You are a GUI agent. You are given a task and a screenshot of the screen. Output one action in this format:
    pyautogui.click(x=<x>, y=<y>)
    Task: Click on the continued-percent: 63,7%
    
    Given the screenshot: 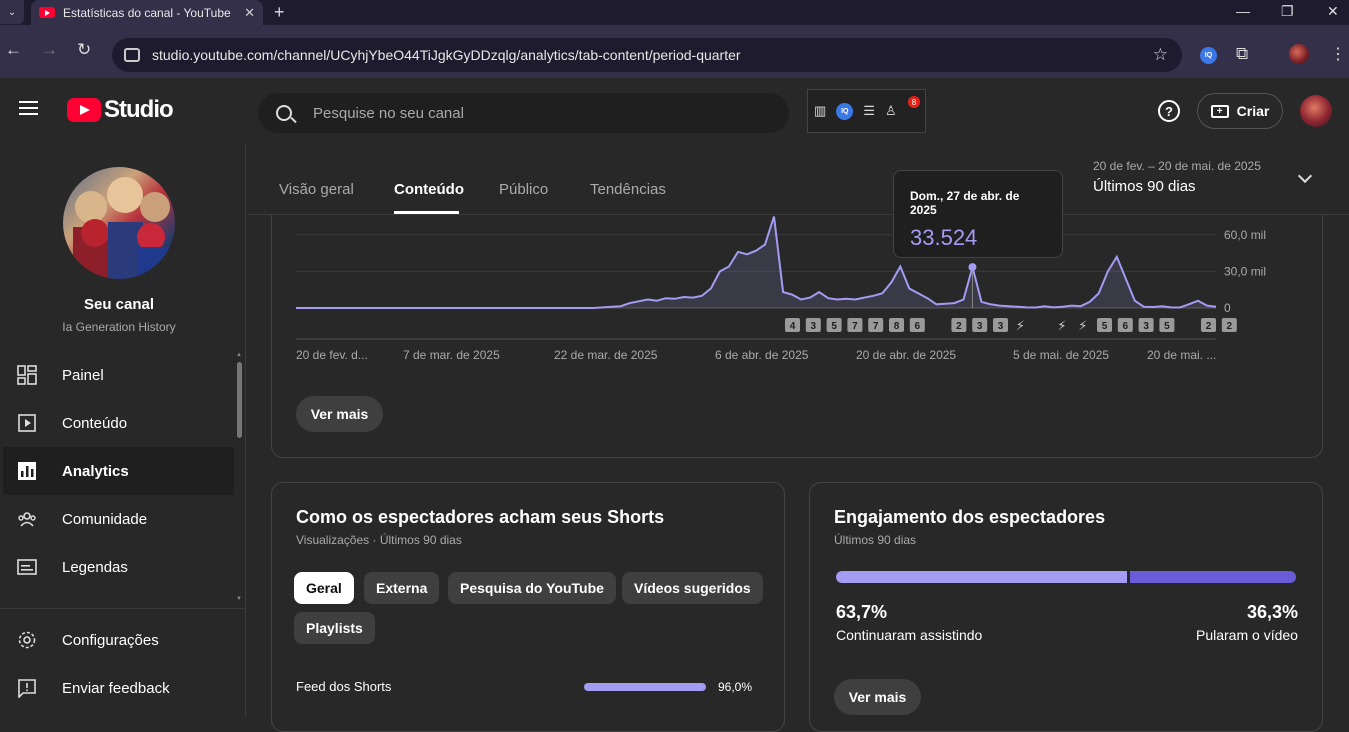 What is the action you would take?
    pyautogui.click(x=862, y=612)
    